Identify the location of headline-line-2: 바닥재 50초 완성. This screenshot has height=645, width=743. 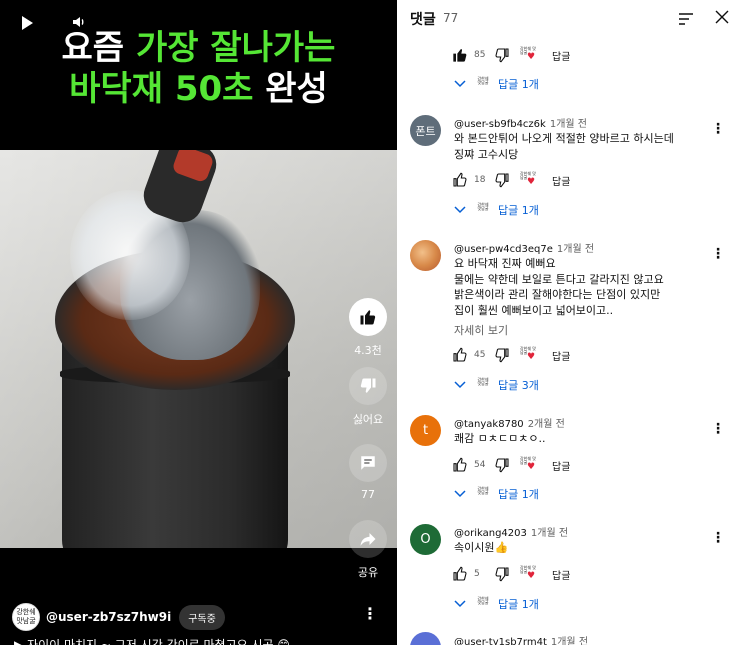
(198, 89).